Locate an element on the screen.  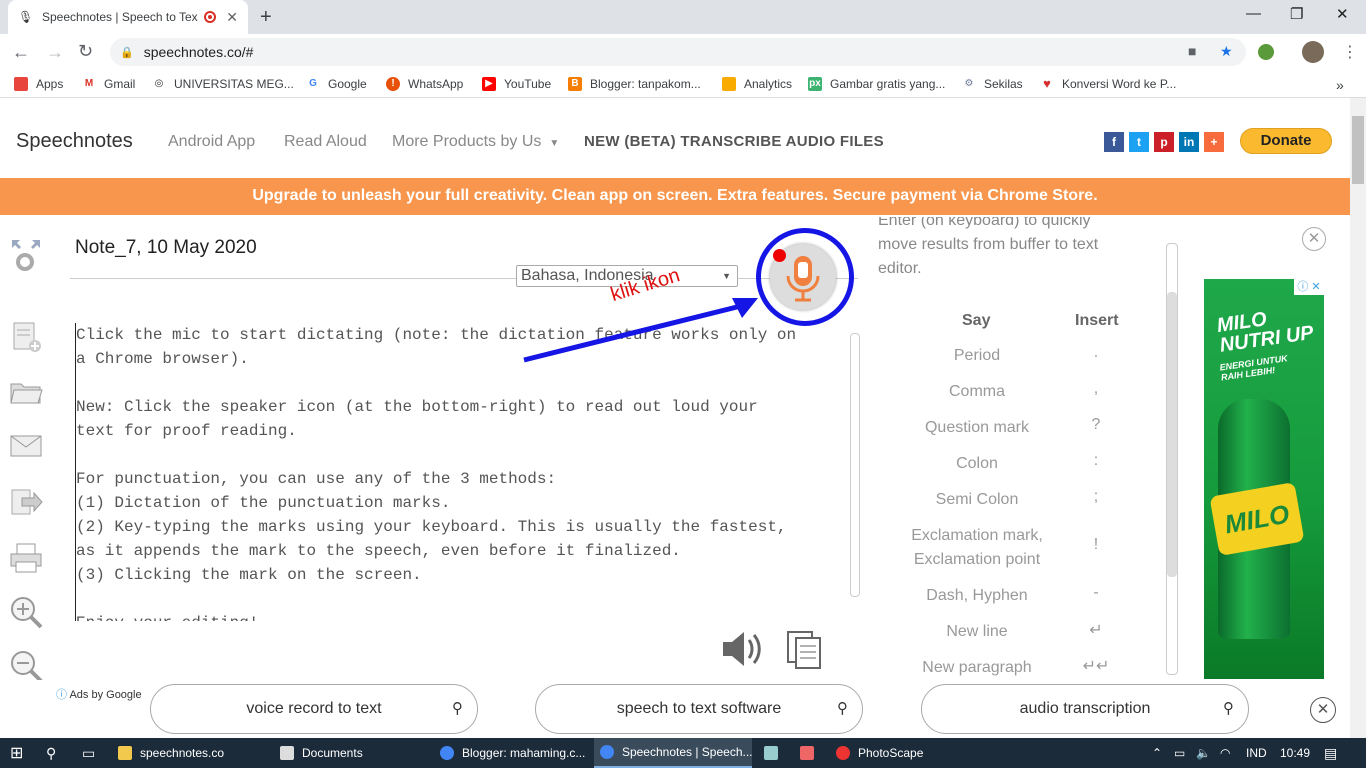
note-title: Note_7, 10 May 2020 is located at coordinates (166, 248).